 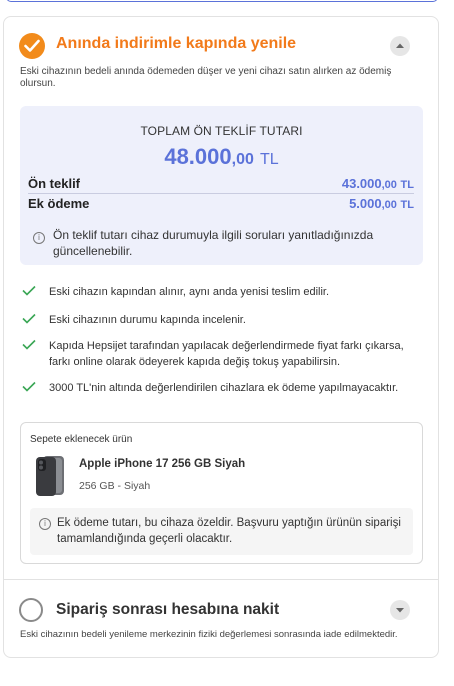 What do you see at coordinates (361, 183) in the screenshot?
I see `offer-row-integer: 43.000` at bounding box center [361, 183].